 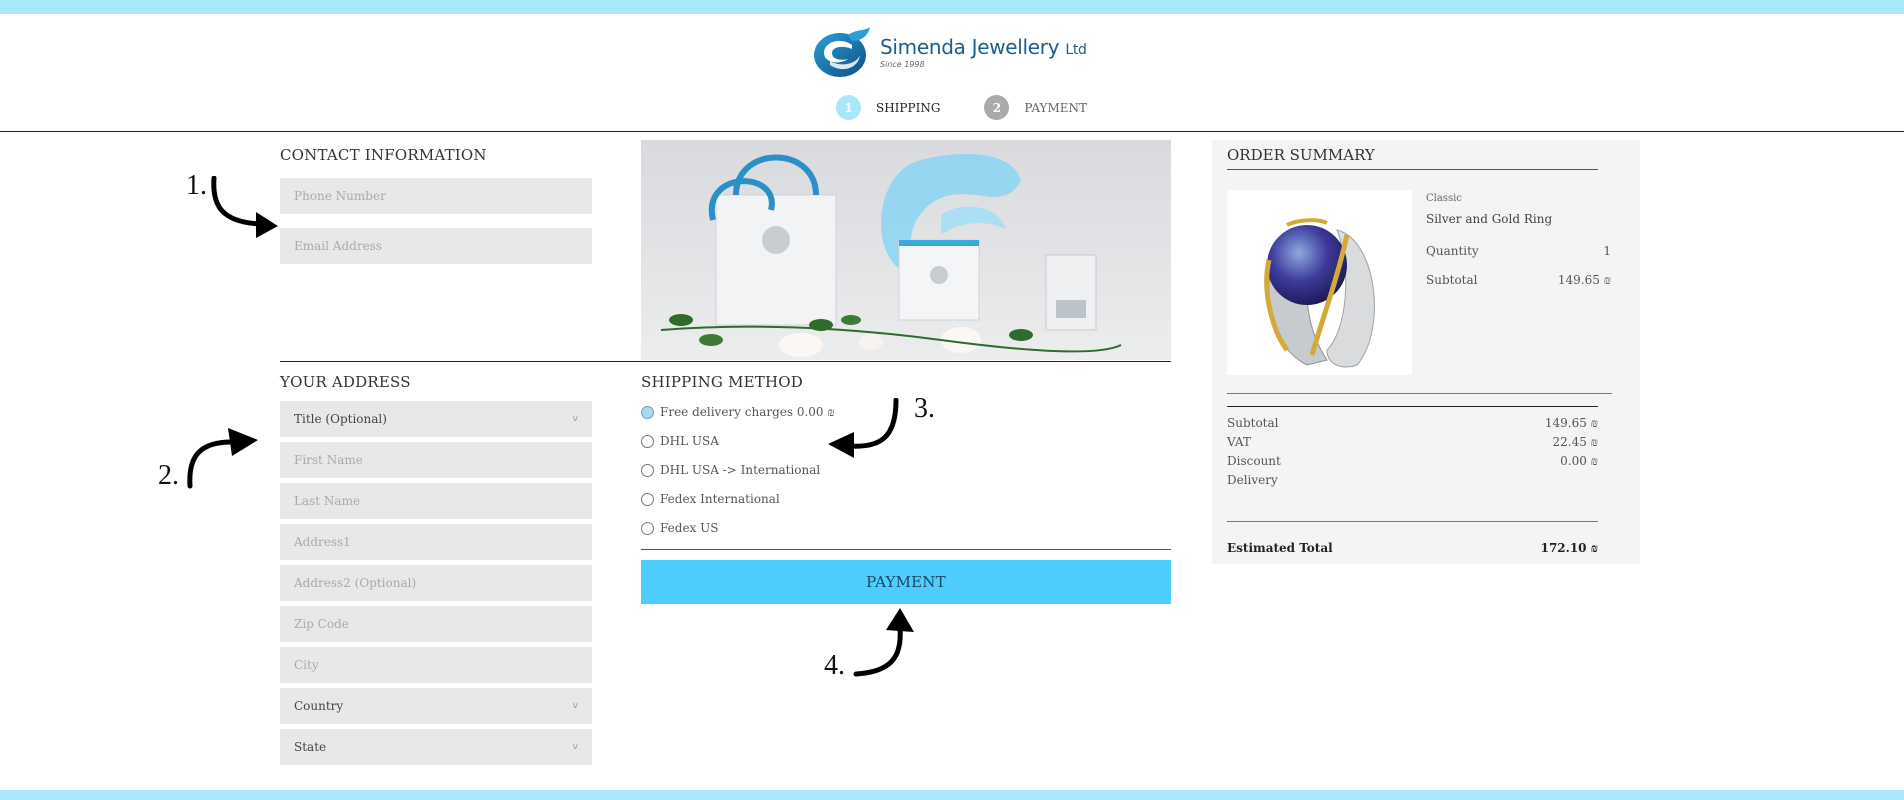 What do you see at coordinates (383, 155) in the screenshot?
I see `contact-section-title: CONTACT INFORMATION` at bounding box center [383, 155].